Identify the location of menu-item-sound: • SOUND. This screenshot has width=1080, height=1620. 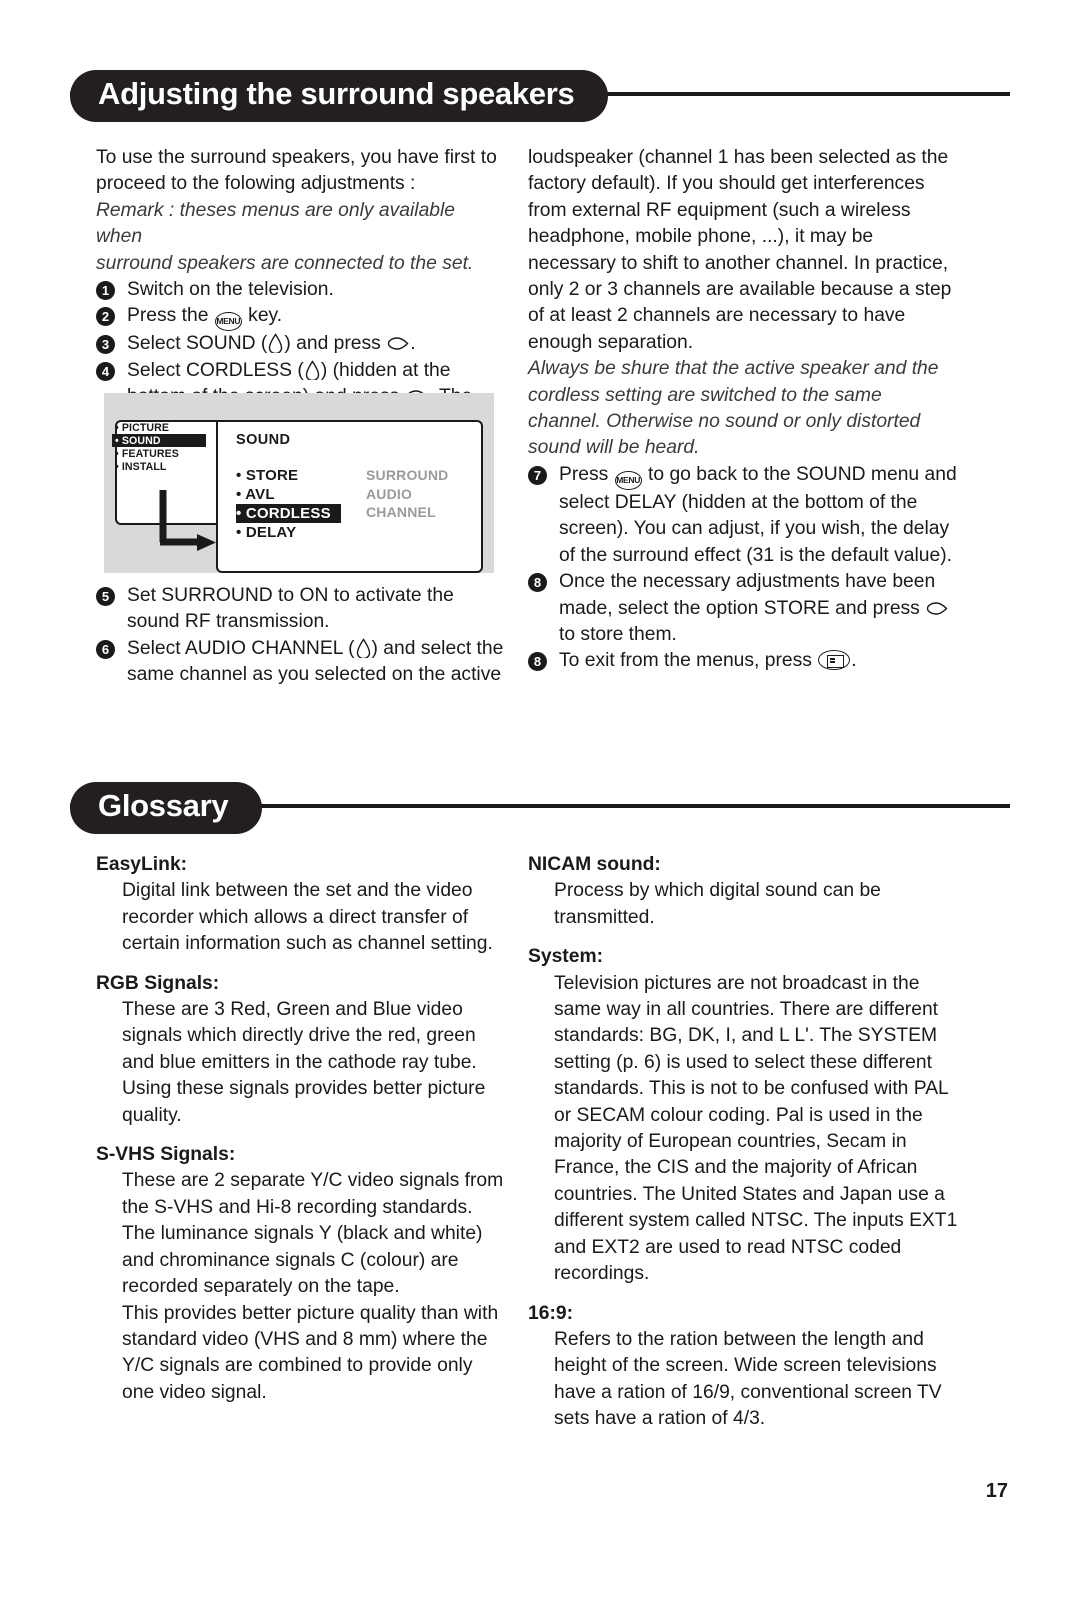
(159, 440).